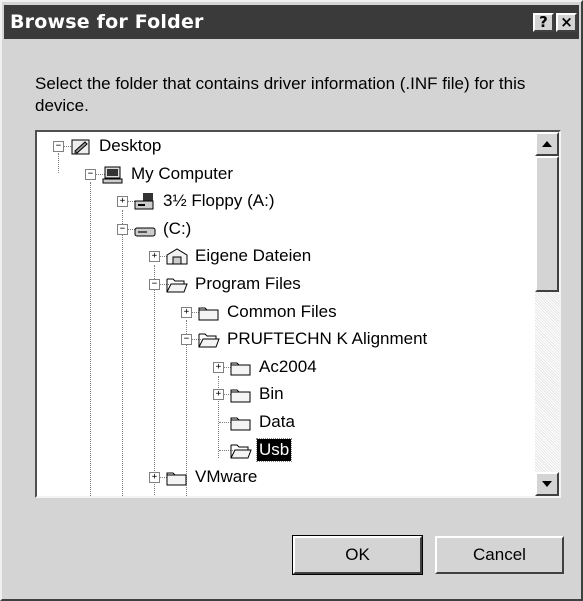  What do you see at coordinates (285, 176) in the screenshot?
I see `tree-item: − My Computer` at bounding box center [285, 176].